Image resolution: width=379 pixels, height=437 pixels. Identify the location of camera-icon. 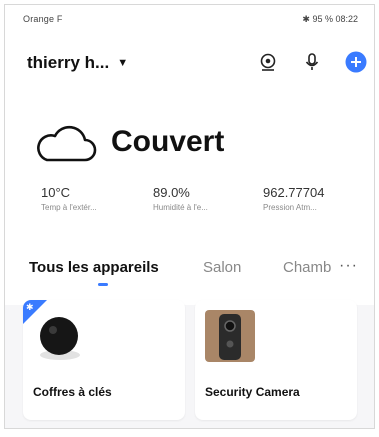
(268, 62).